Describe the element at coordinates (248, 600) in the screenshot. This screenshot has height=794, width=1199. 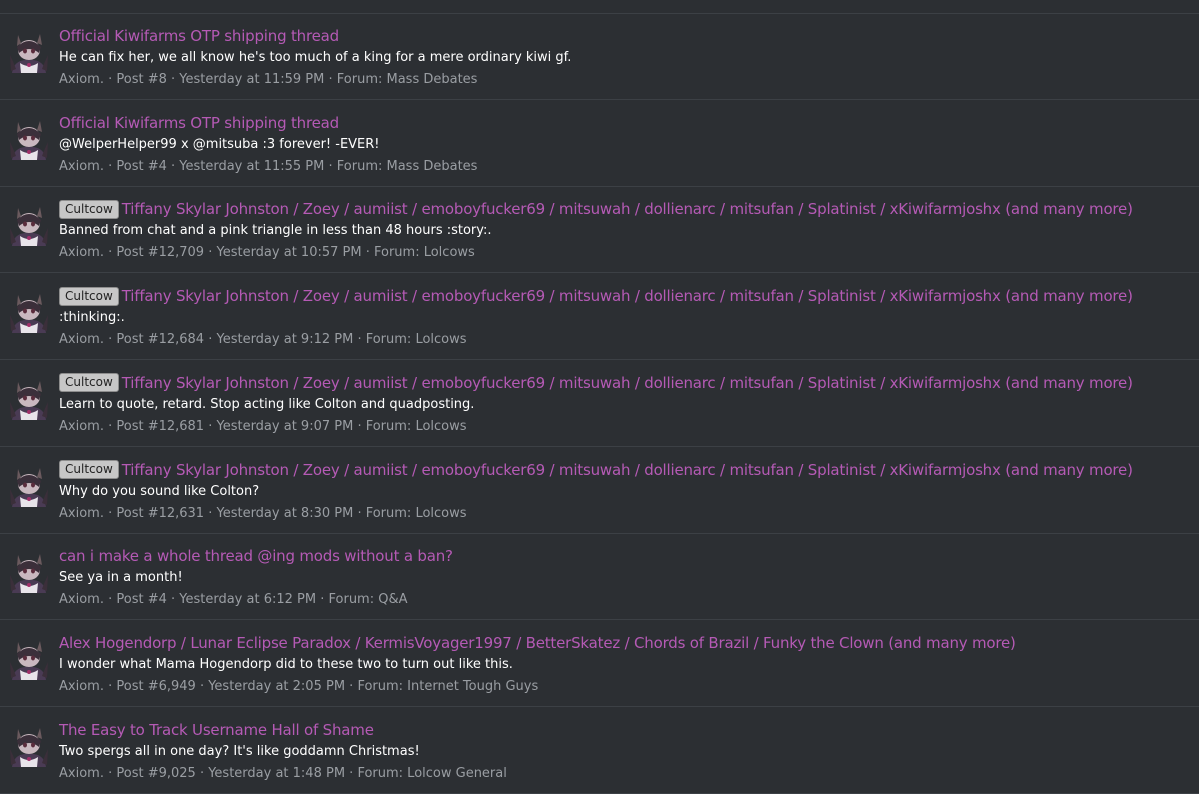
I see `post-time: Yesterday at 6:12 PM` at that location.